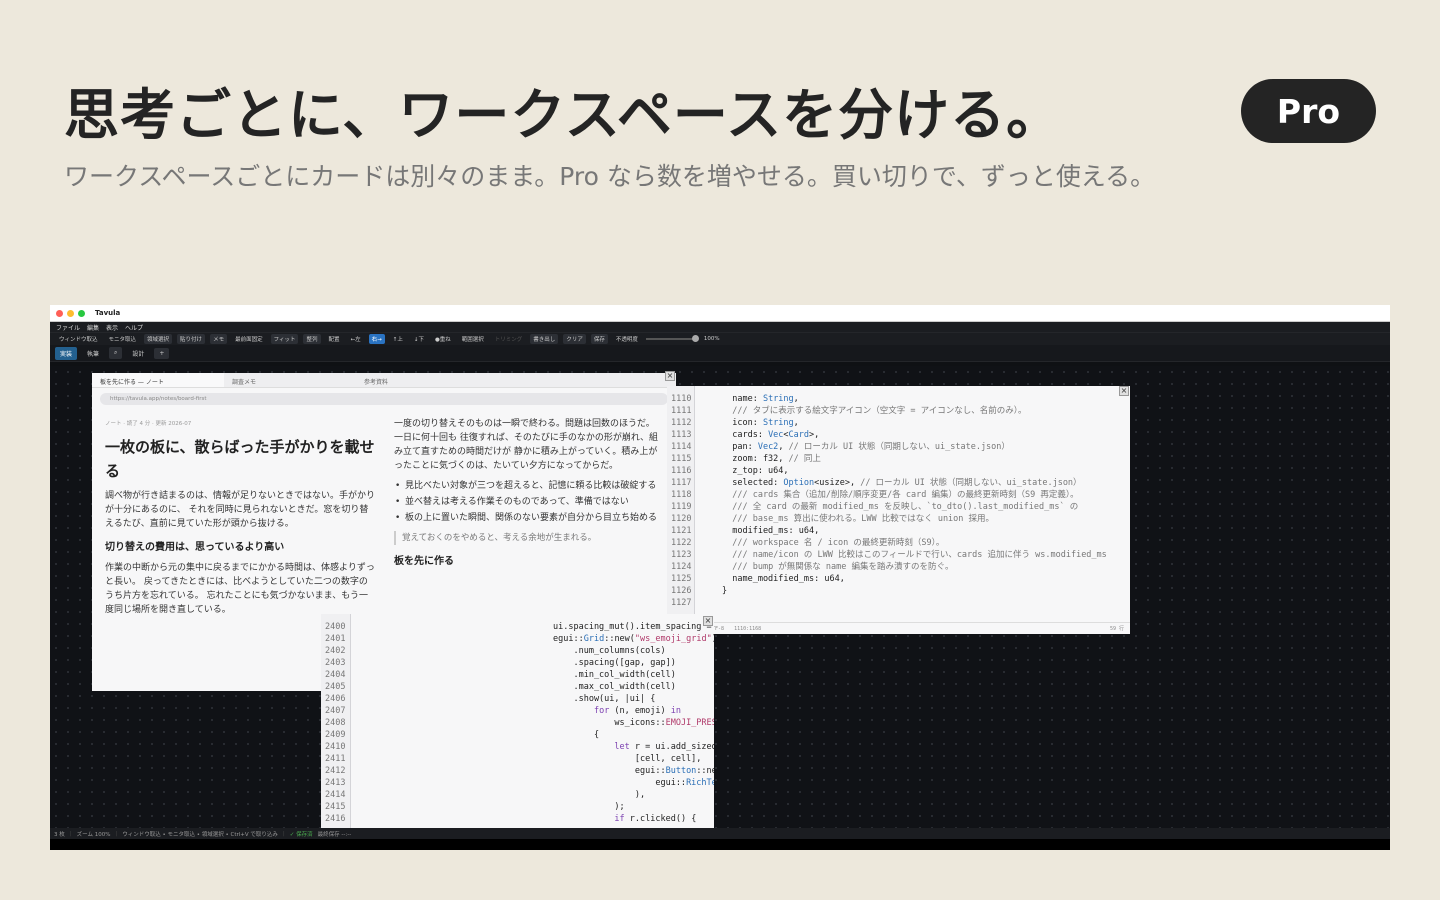 Image resolution: width=1440 pixels, height=900 pixels. What do you see at coordinates (108, 313) in the screenshot?
I see `app-title: Tavula` at bounding box center [108, 313].